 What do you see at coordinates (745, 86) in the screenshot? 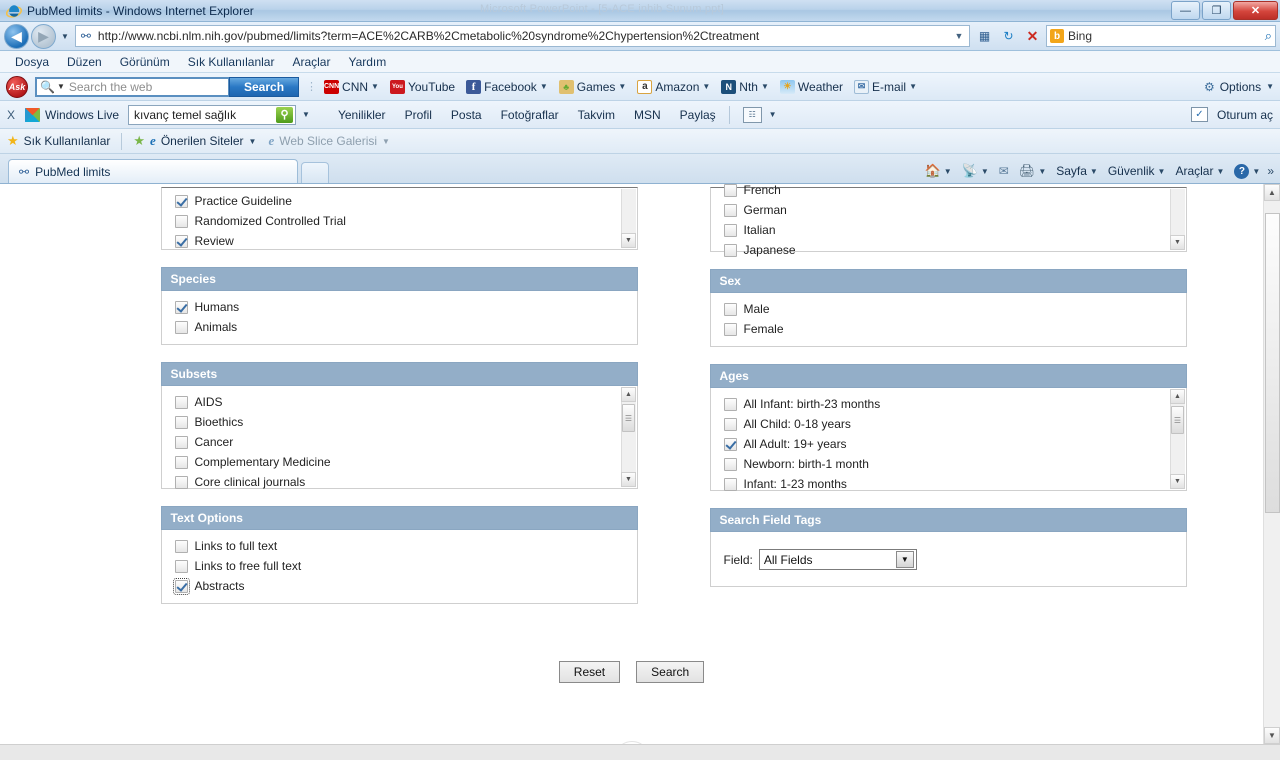
I see `ask-link-nth: N Nth ▼` at bounding box center [745, 86].